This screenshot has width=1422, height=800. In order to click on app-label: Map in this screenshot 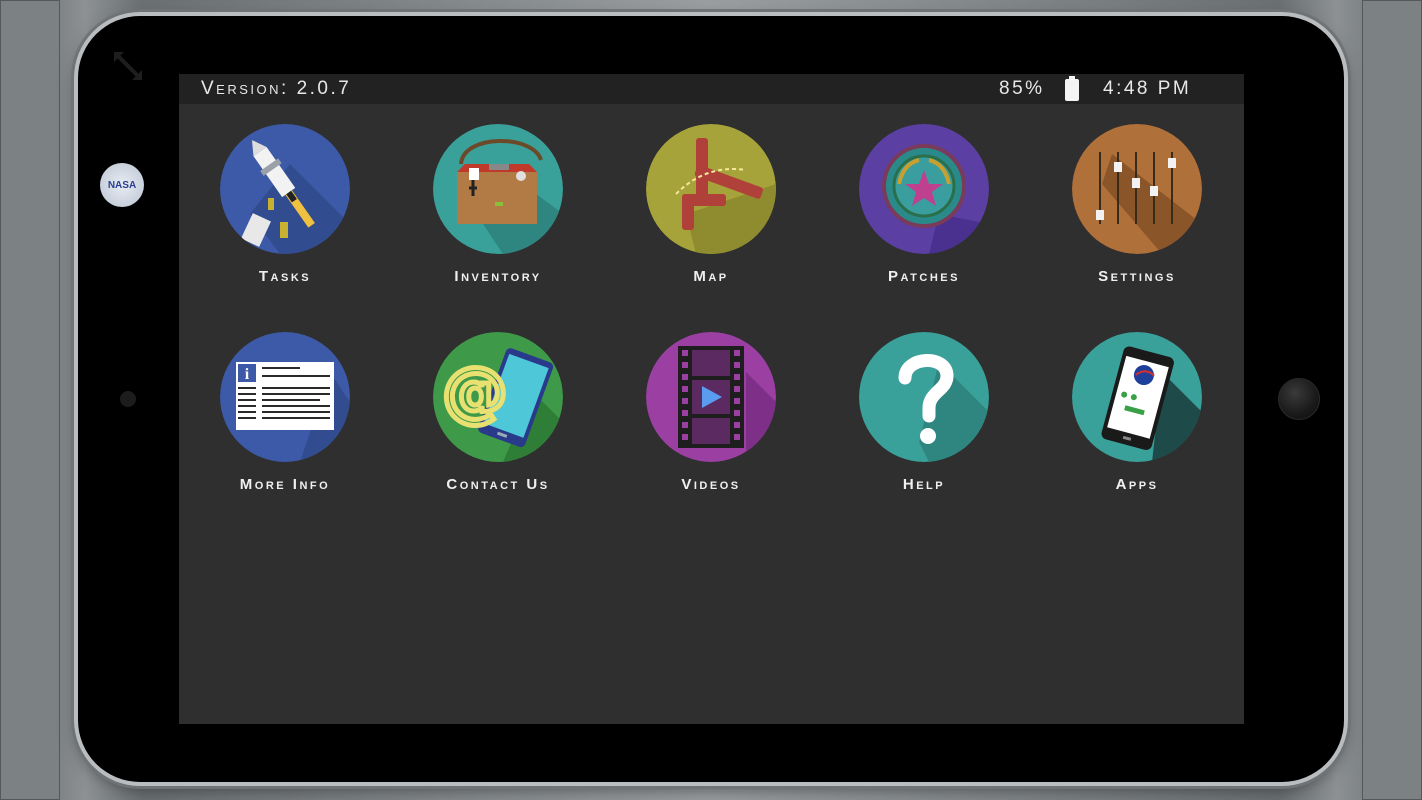, I will do `click(711, 276)`.